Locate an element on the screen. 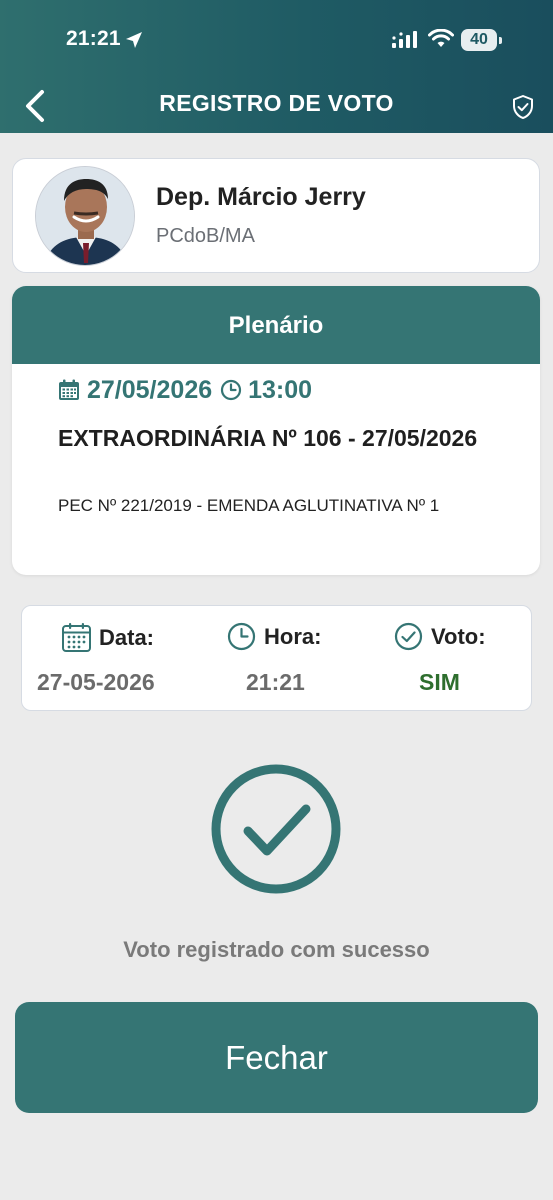  vote-date-label: Data: is located at coordinates (127, 637).